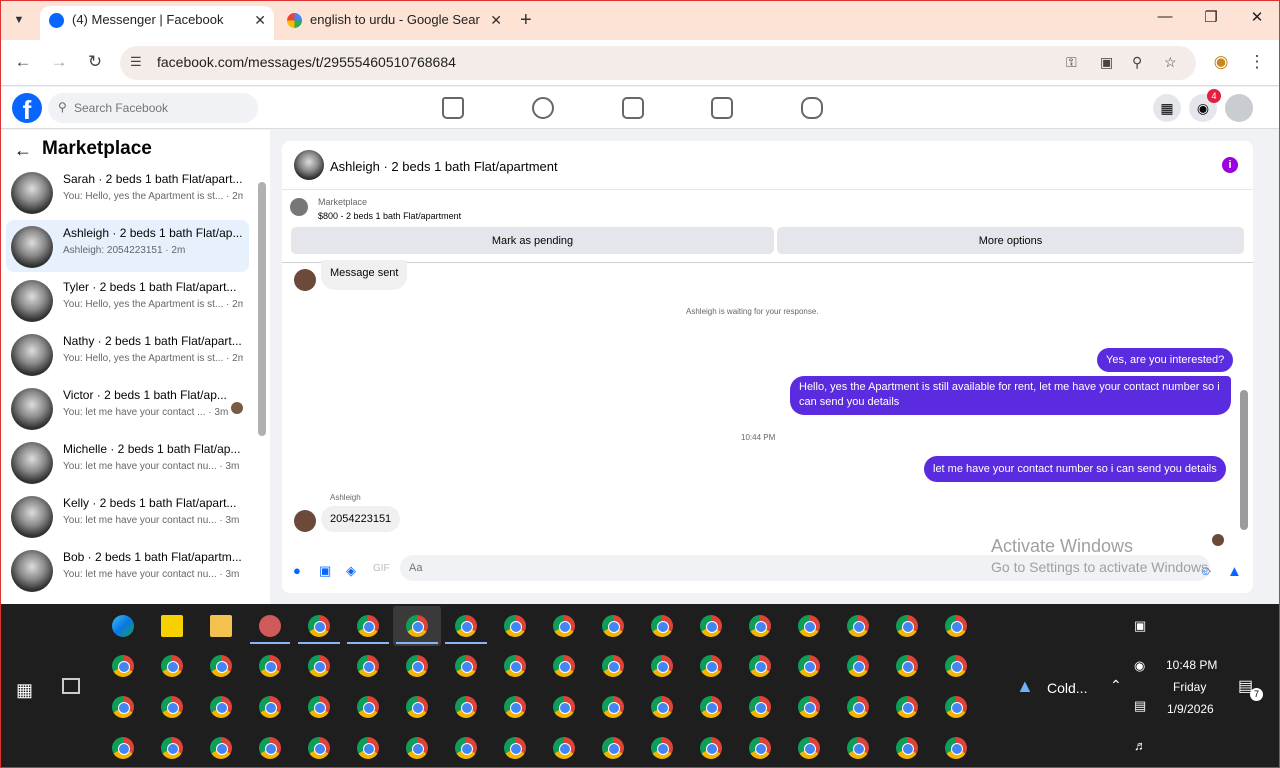  What do you see at coordinates (444, 166) in the screenshot?
I see `chat-title: Ashleigh · 2 beds 1 bath Flat/apartment` at bounding box center [444, 166].